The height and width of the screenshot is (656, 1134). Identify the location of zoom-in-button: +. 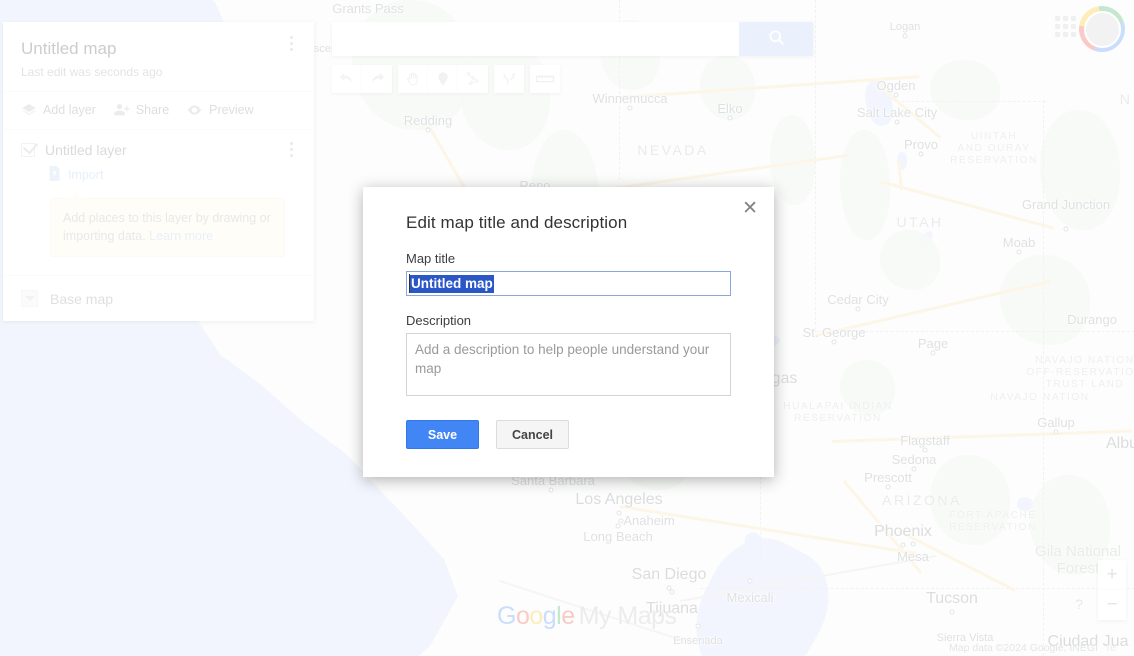
(1112, 575).